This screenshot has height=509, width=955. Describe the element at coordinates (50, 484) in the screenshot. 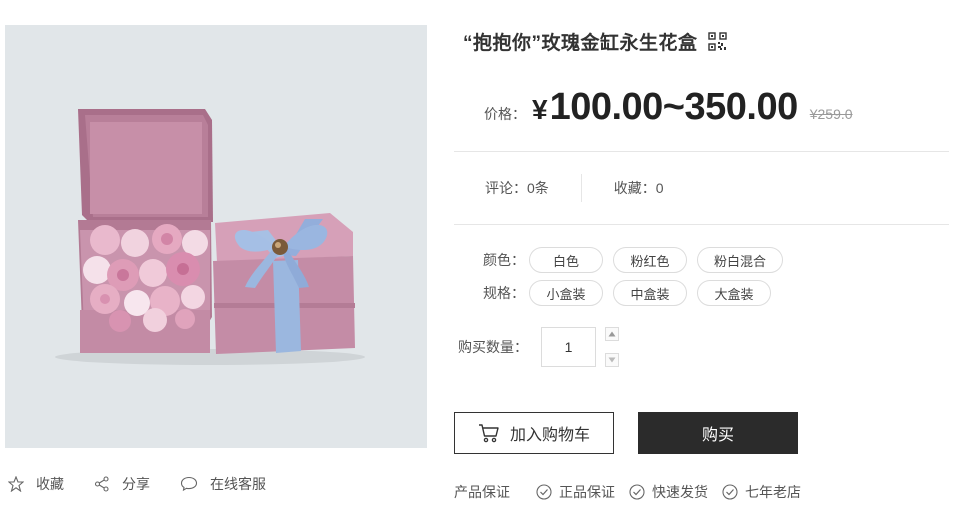

I see `favorite-label: 收藏` at that location.